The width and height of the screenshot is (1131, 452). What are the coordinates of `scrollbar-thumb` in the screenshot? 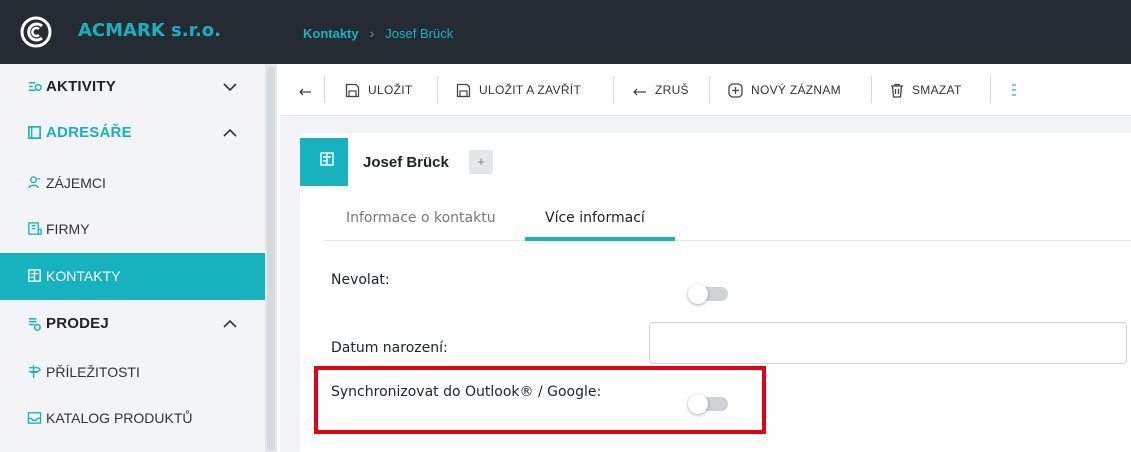 It's located at (271, 258).